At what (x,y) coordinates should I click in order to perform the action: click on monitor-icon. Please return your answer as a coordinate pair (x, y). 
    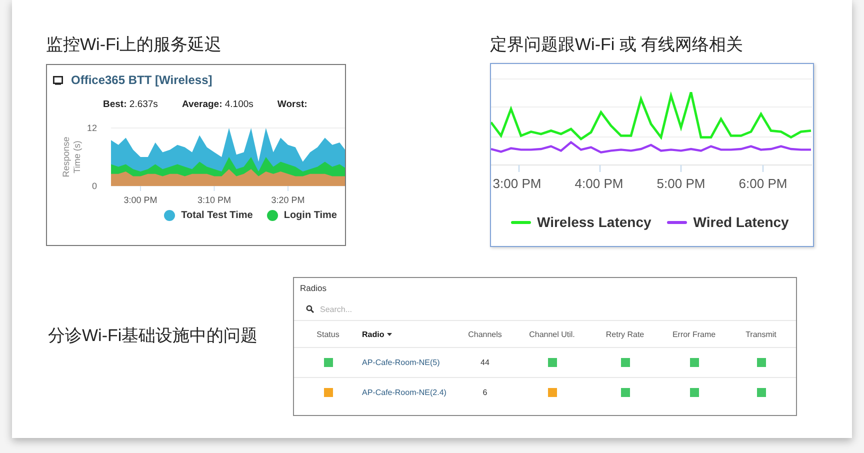
    Looking at the image, I should click on (58, 80).